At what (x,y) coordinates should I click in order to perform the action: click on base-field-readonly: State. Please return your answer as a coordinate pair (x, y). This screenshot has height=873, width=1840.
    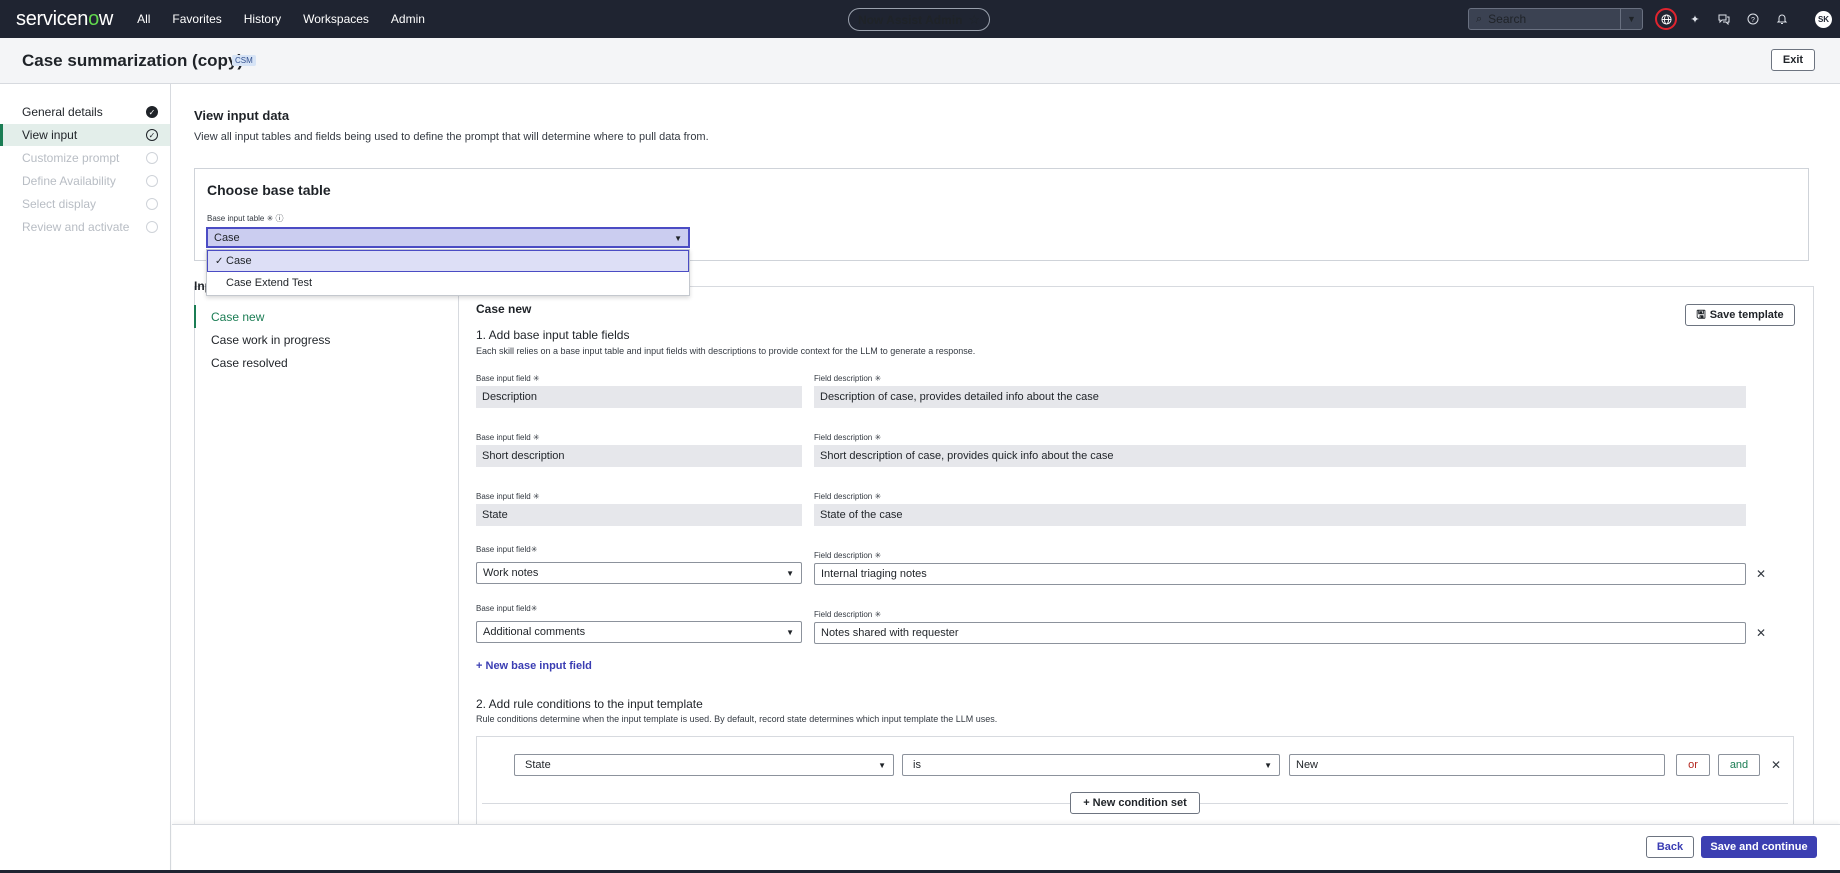
    Looking at the image, I should click on (639, 515).